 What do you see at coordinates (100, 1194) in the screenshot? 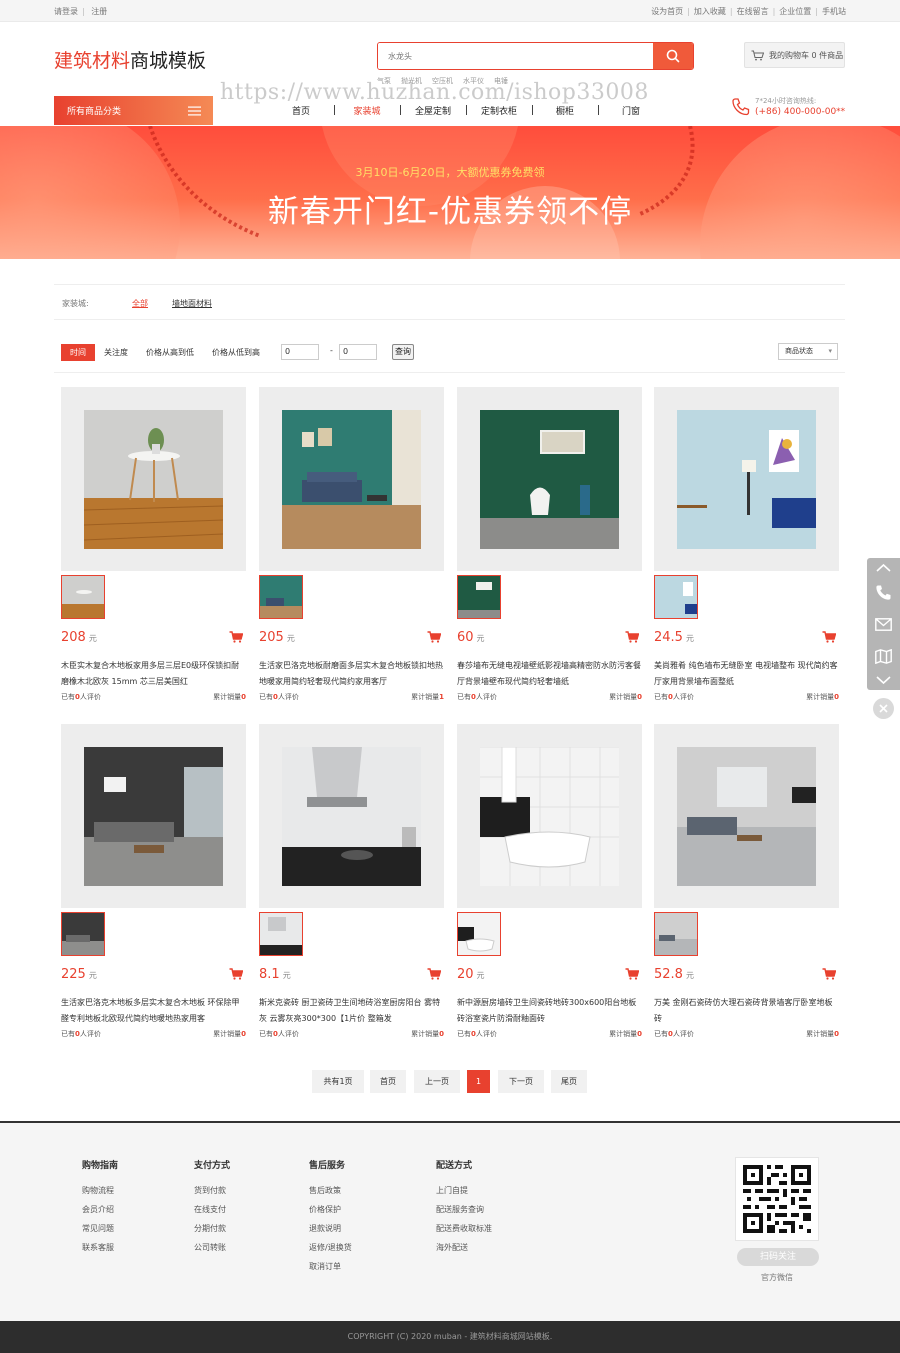
I see `footer-link: 购物流程` at bounding box center [100, 1194].